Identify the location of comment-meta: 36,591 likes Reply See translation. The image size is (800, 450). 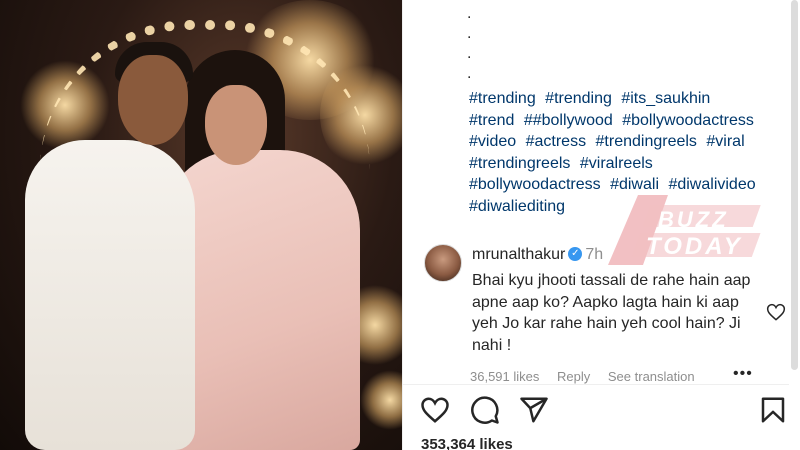
(589, 376).